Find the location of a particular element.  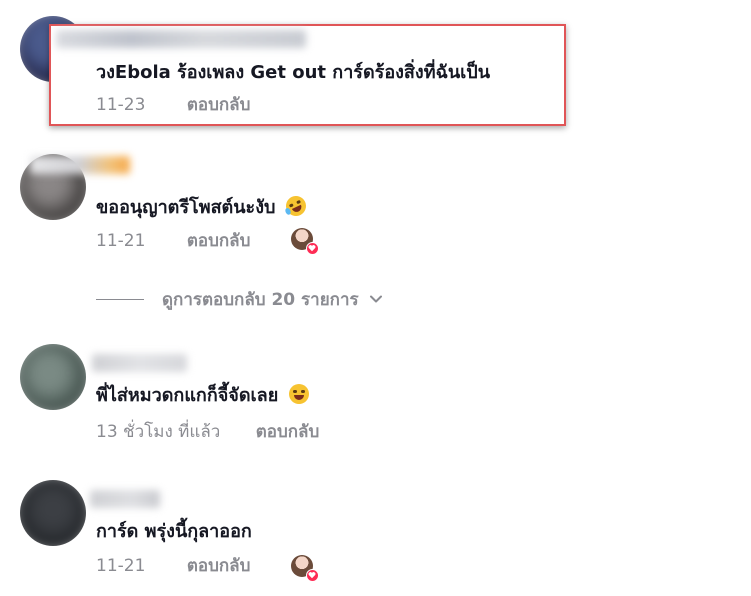

tears-of-joy-emoji is located at coordinates (298, 394).